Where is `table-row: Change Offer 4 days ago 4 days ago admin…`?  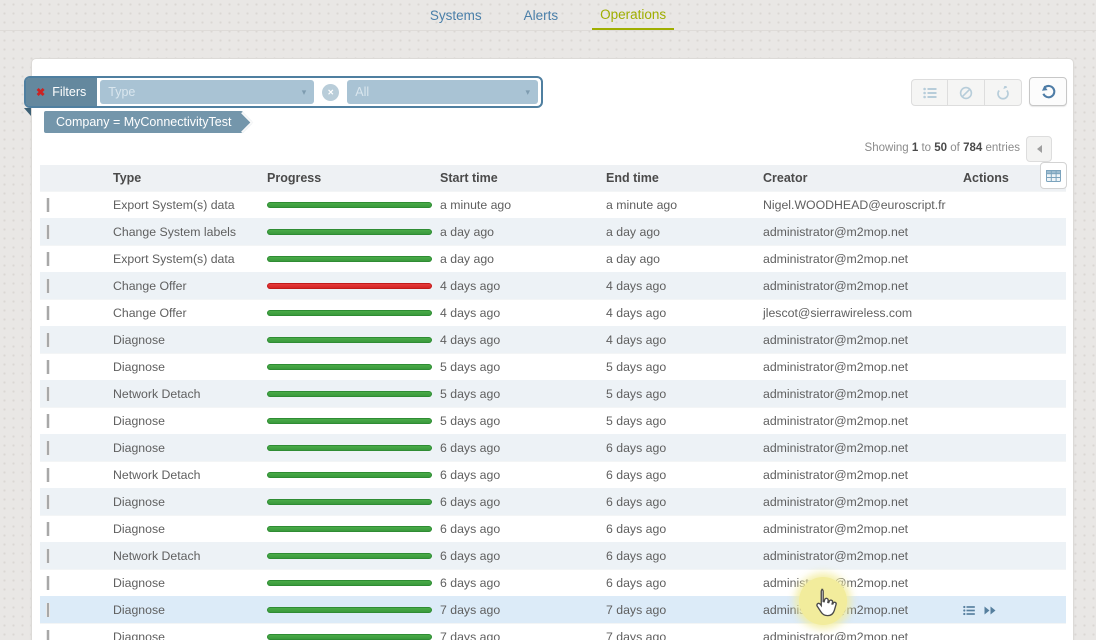 table-row: Change Offer 4 days ago 4 days ago admin… is located at coordinates (553, 285).